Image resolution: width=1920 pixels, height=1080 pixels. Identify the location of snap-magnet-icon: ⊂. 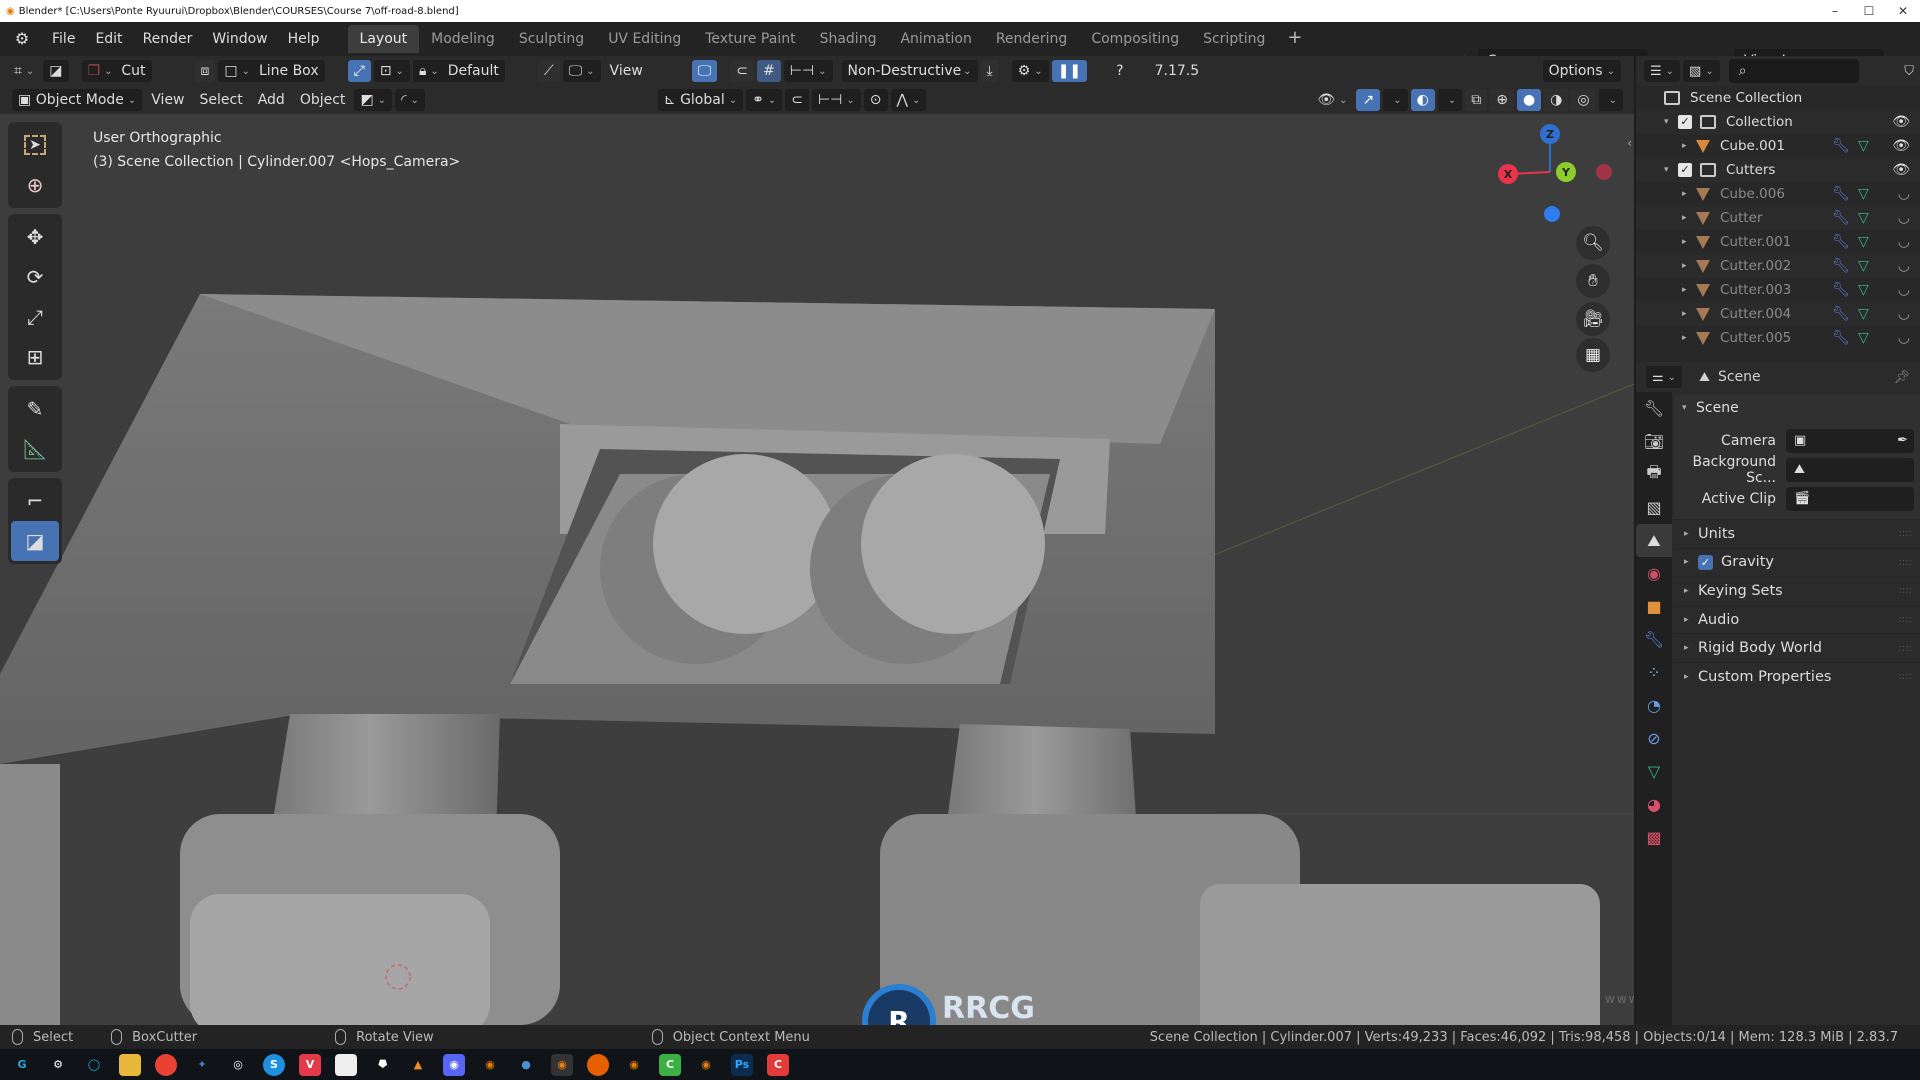
(742, 71).